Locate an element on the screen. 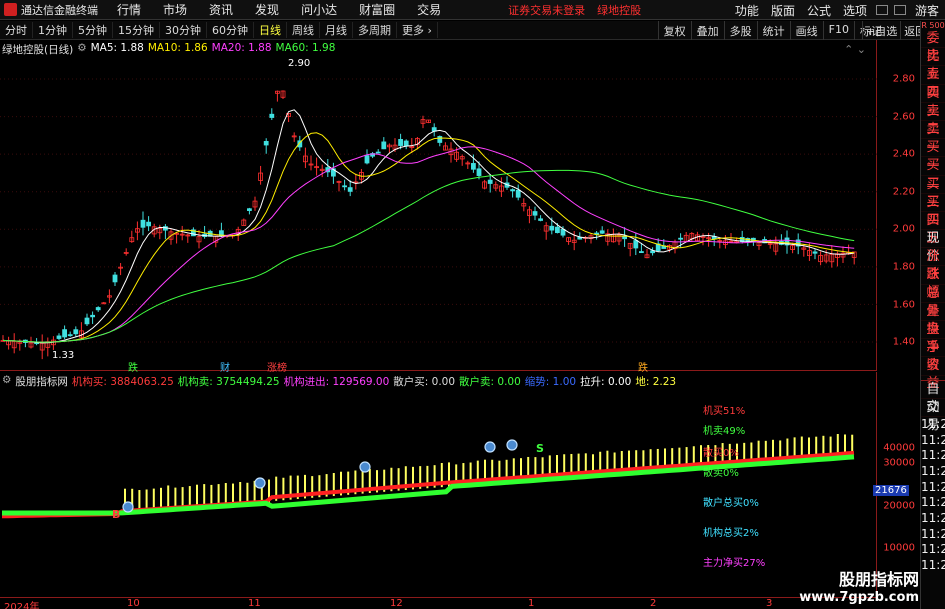 Image resolution: width=945 pixels, height=609 pixels. tool-add-favorite: +自选 is located at coordinates (881, 30).